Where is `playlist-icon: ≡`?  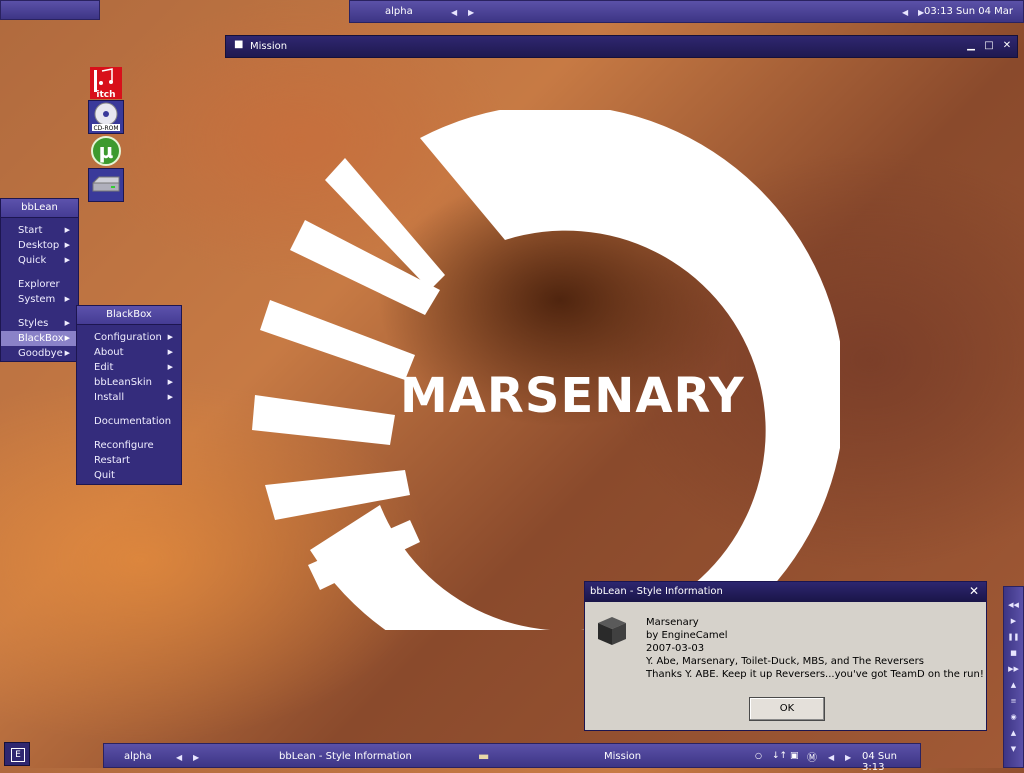
playlist-icon: ≡ is located at coordinates (1013, 701).